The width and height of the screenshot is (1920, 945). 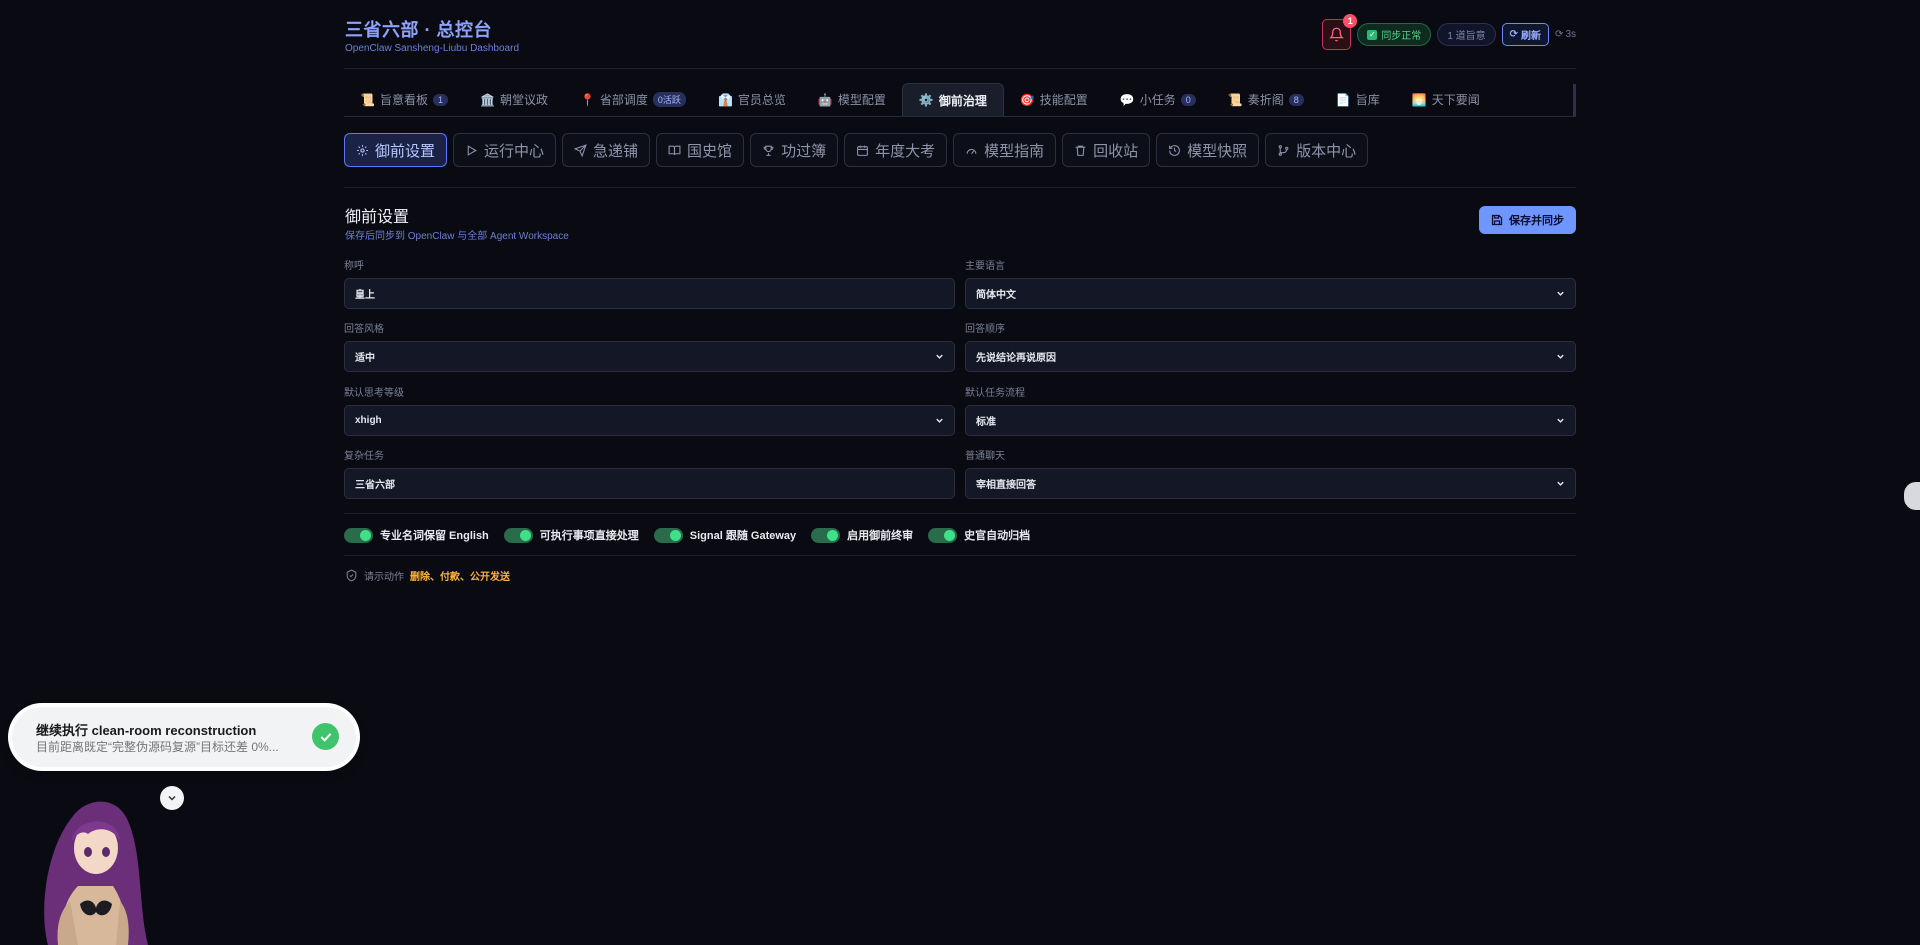 What do you see at coordinates (354, 266) in the screenshot?
I see `field-label: 称呼` at bounding box center [354, 266].